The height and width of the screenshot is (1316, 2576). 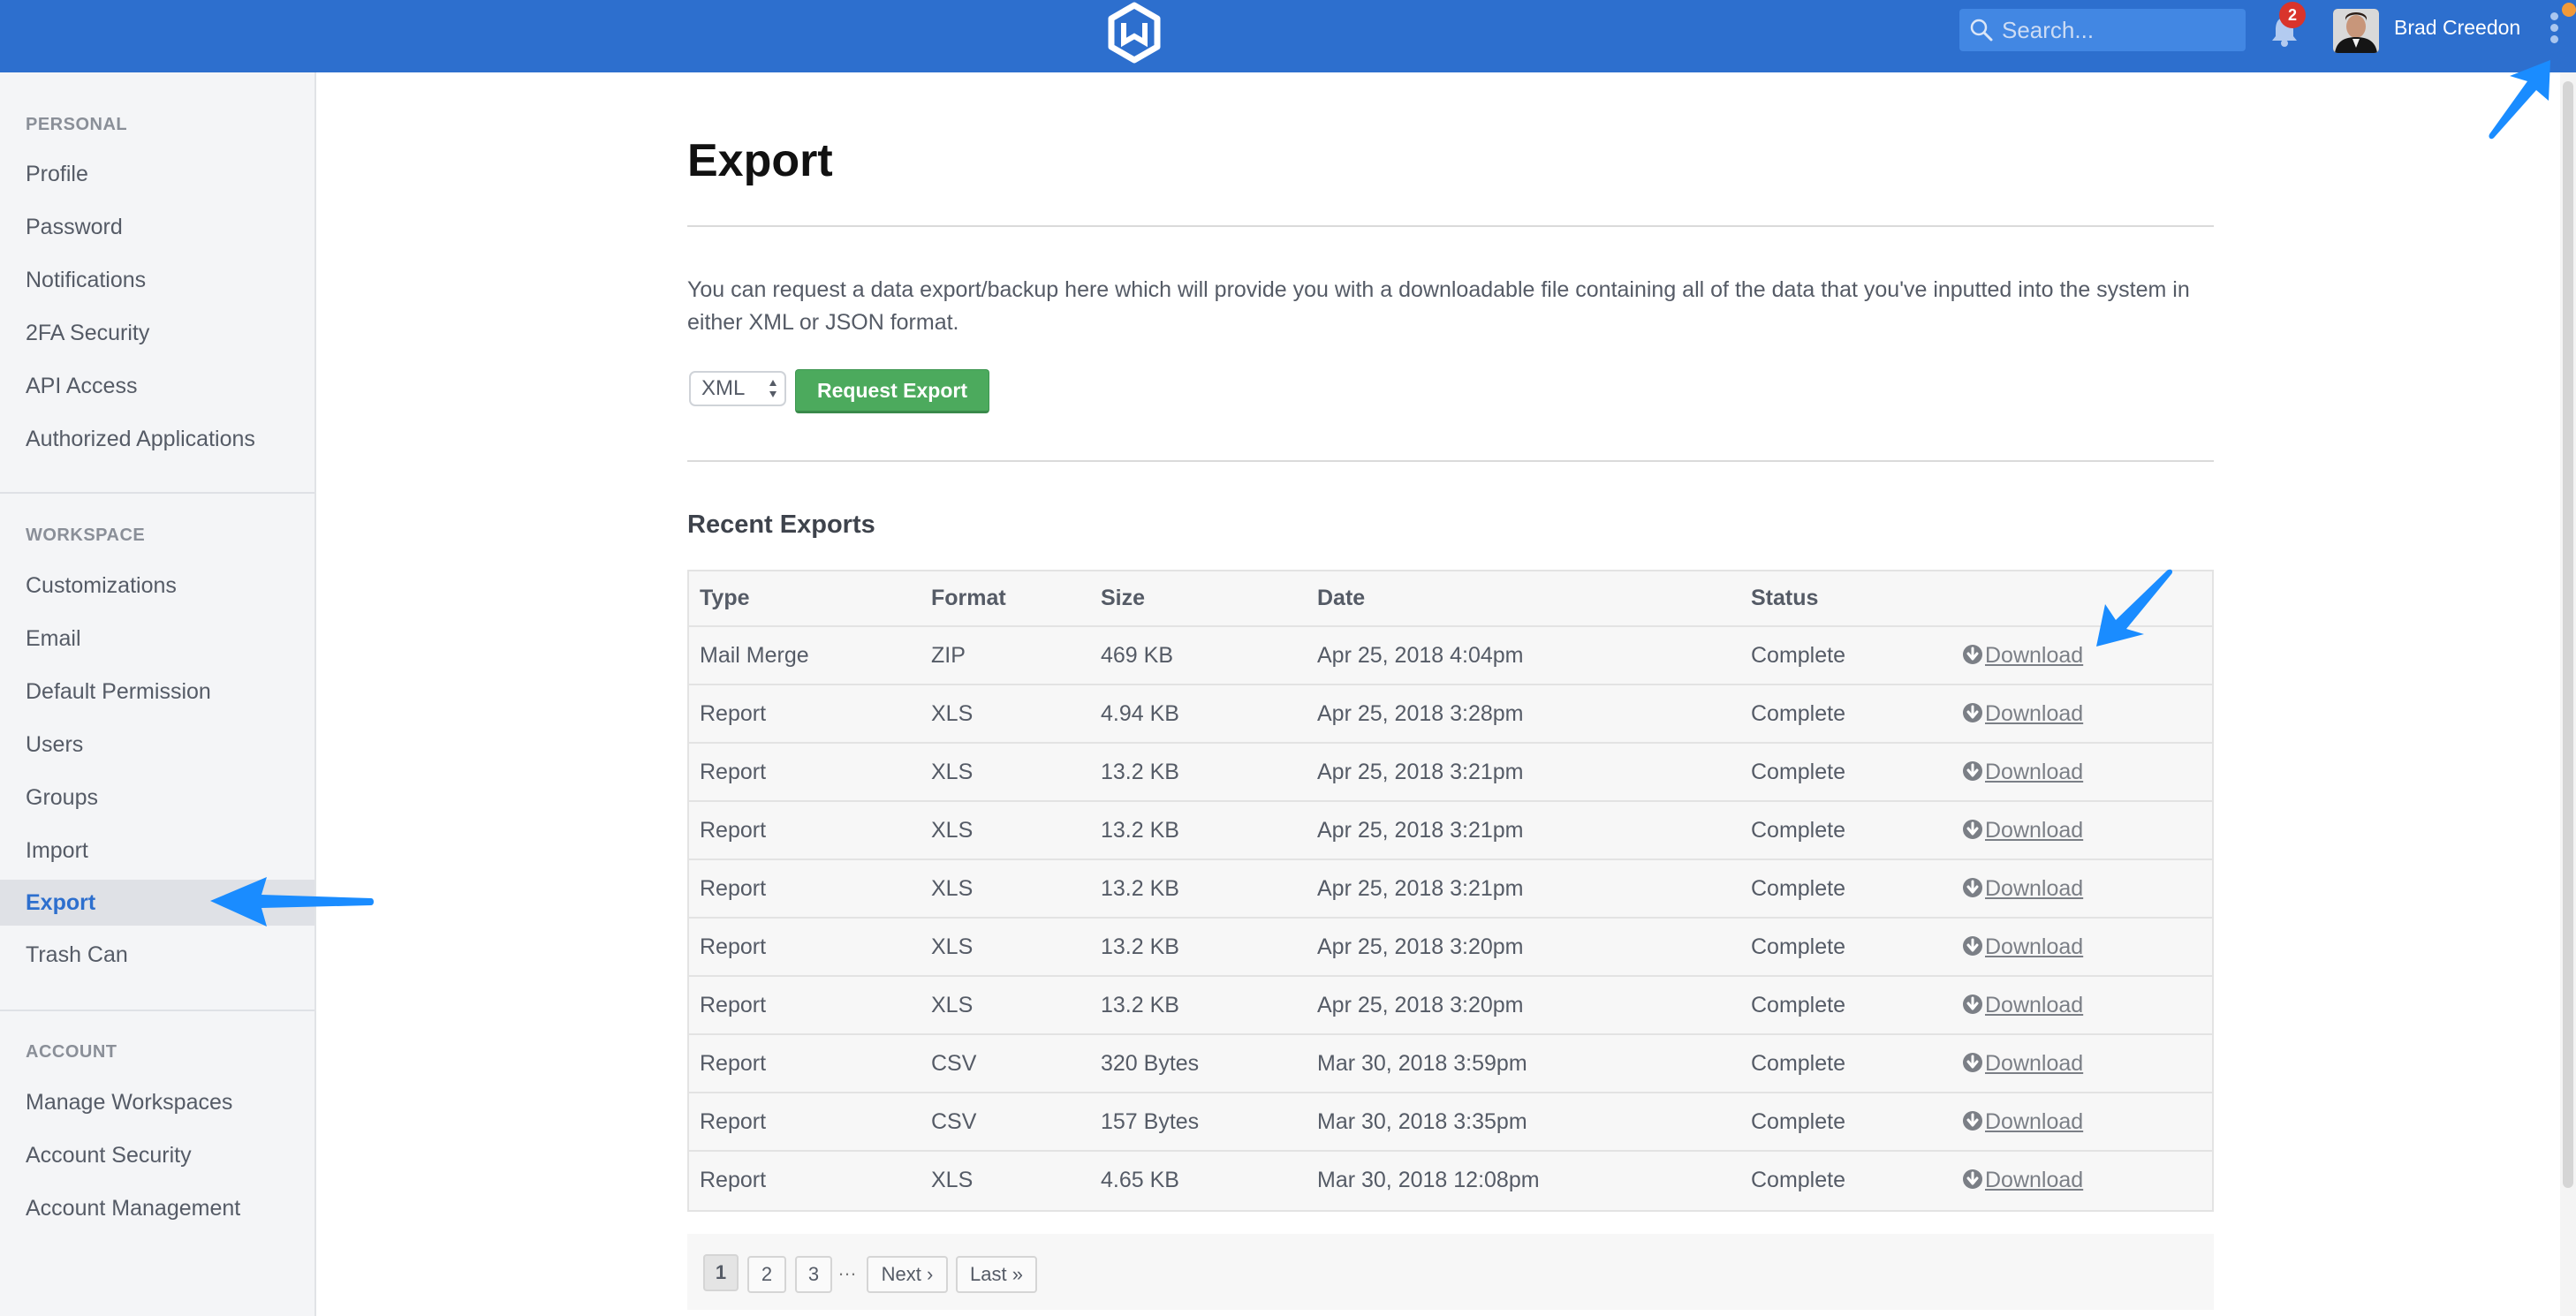 What do you see at coordinates (1341, 598) in the screenshot?
I see `column-header-date: Date` at bounding box center [1341, 598].